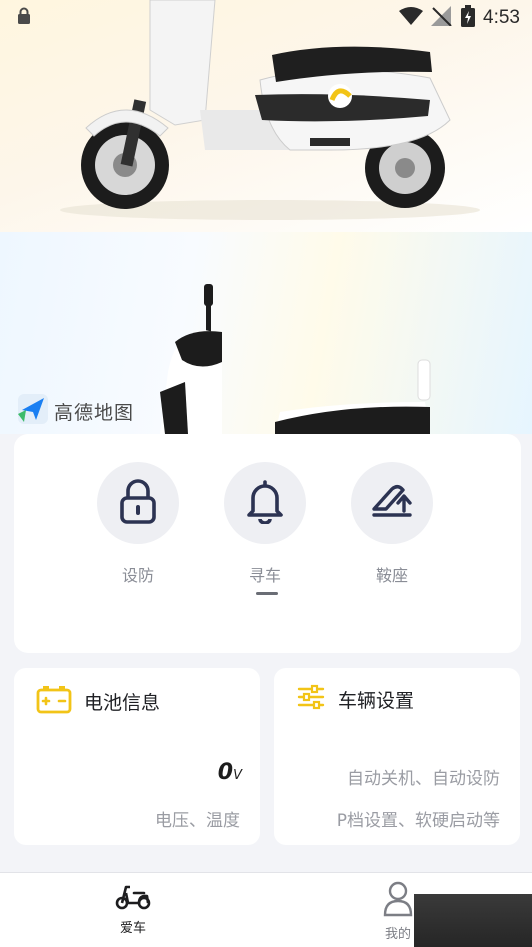  What do you see at coordinates (225, 772) in the screenshot?
I see `voltage-number: 0` at bounding box center [225, 772].